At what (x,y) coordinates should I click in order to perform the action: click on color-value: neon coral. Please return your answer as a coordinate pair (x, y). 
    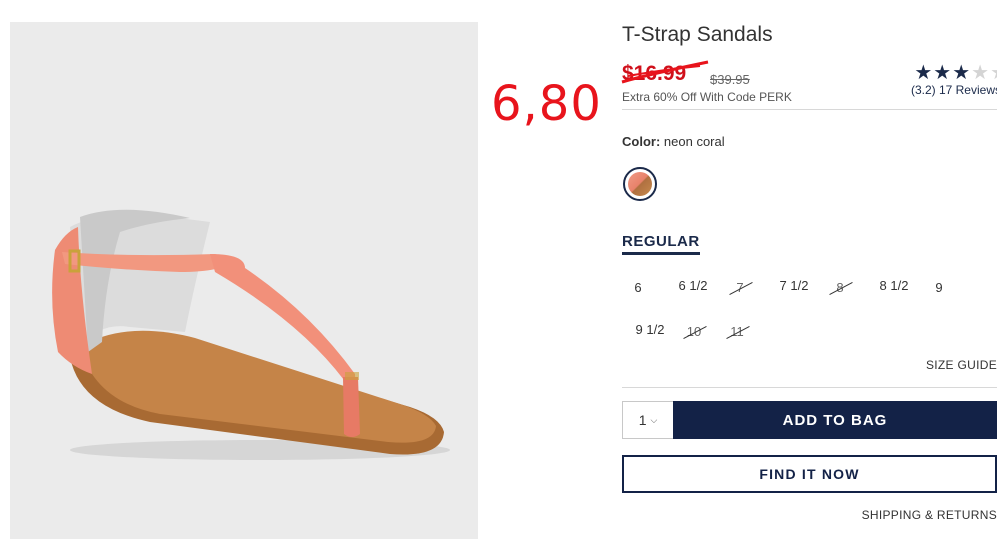
    Looking at the image, I should click on (694, 141).